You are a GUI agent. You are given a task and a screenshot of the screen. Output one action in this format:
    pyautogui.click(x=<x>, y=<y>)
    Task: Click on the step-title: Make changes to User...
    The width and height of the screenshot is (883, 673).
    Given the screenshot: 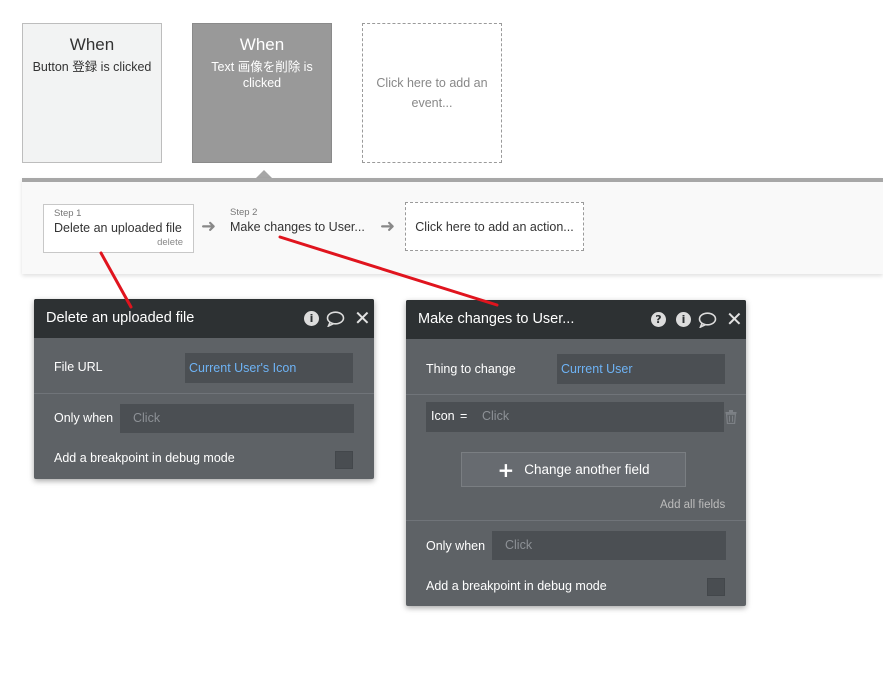 What is the action you would take?
    pyautogui.click(x=297, y=227)
    